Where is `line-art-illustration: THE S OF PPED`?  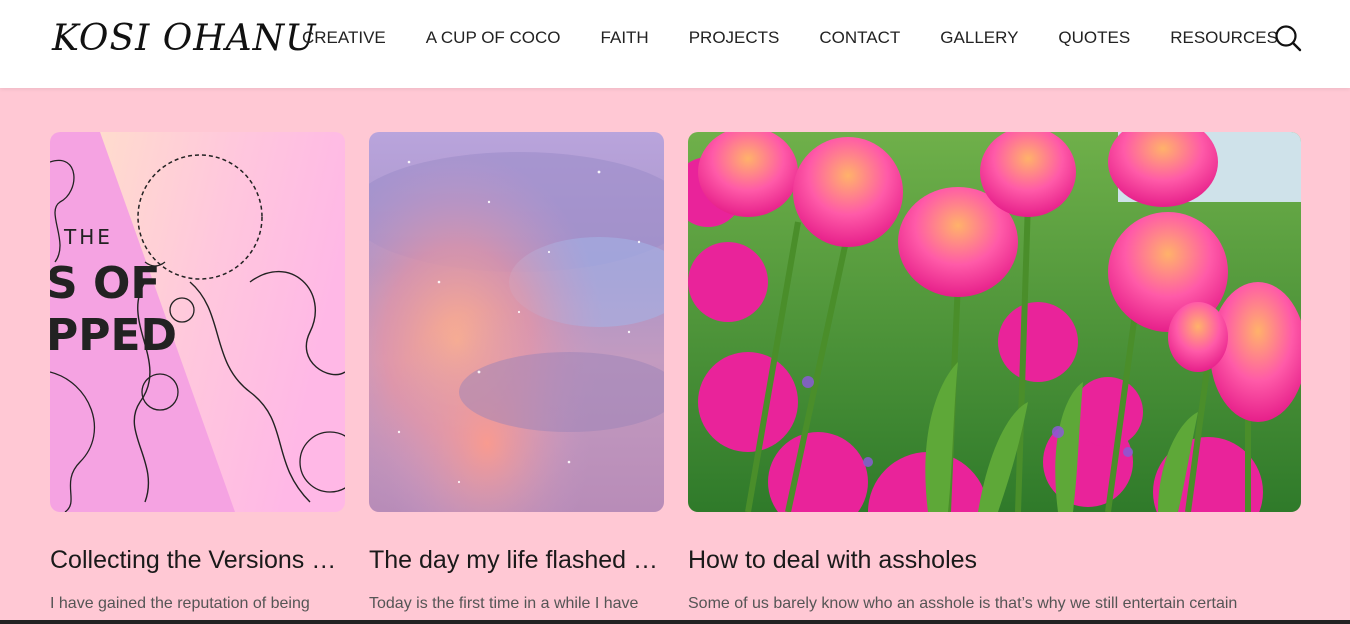
line-art-illustration: THE S OF PPED is located at coordinates (197, 322).